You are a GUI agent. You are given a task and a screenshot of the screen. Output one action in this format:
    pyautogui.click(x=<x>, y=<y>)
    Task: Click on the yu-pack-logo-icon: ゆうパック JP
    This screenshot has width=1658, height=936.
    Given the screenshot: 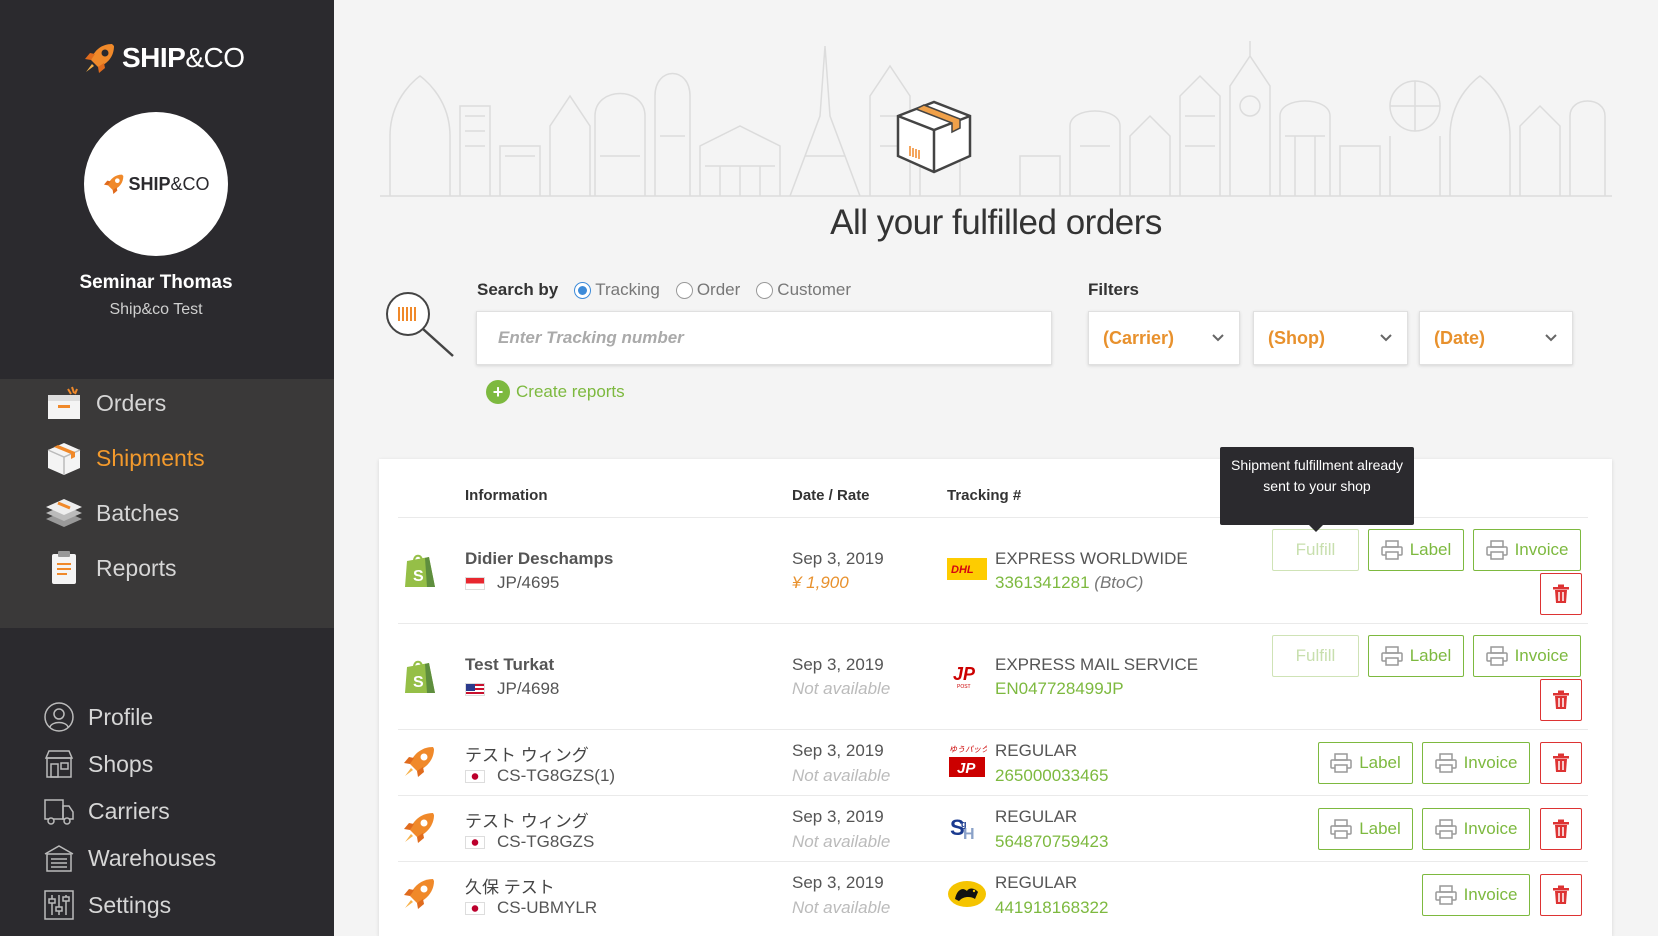 What is the action you would take?
    pyautogui.click(x=967, y=761)
    